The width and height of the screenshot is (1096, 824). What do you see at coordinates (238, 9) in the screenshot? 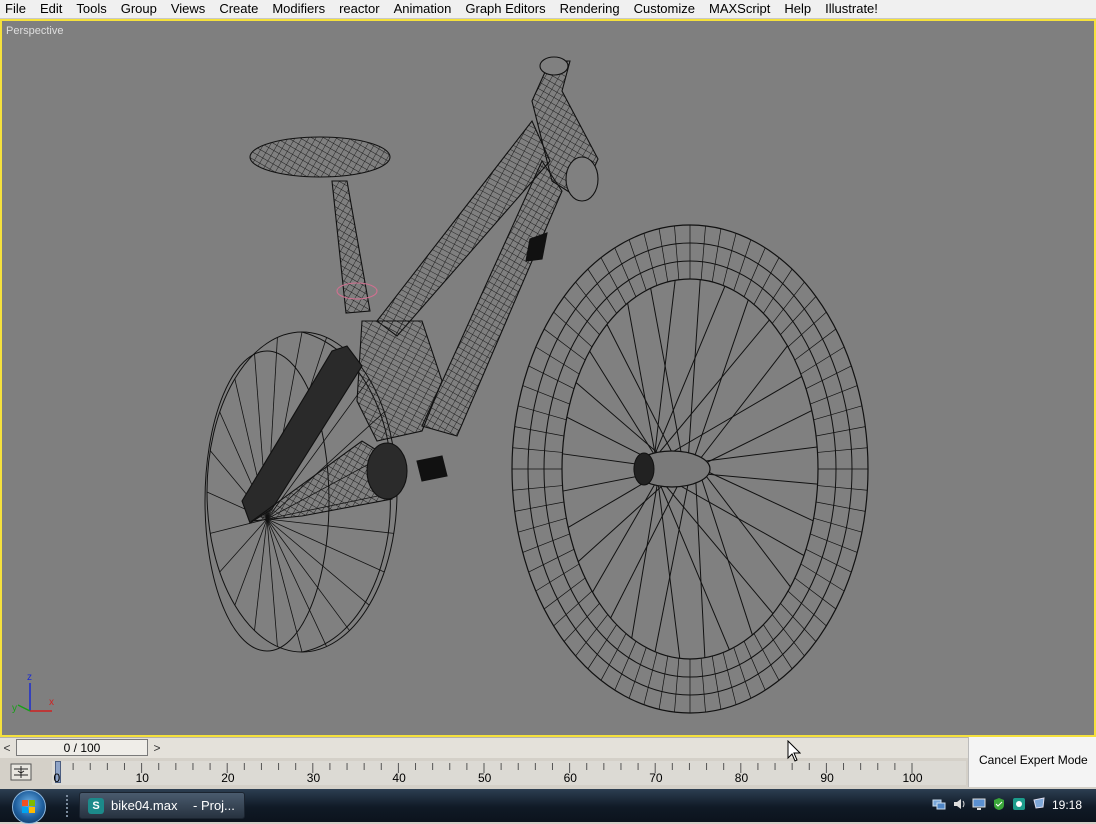
I see `menu-item-create: Create` at bounding box center [238, 9].